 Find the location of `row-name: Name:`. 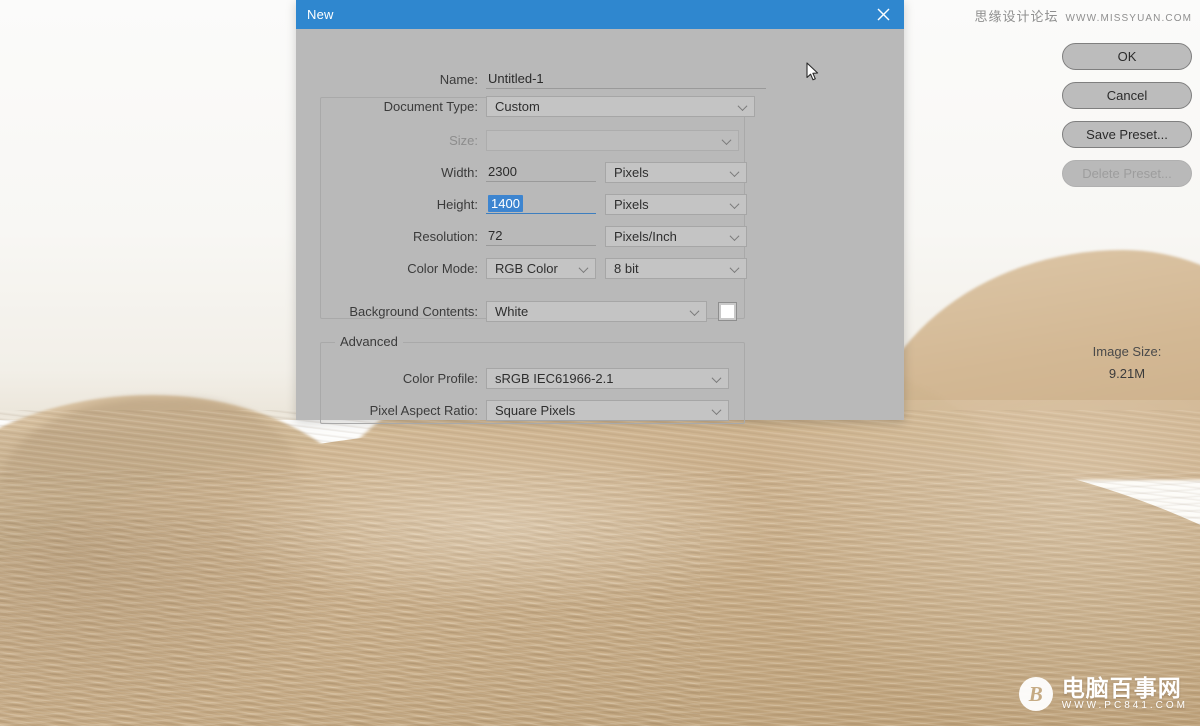

row-name: Name: is located at coordinates (548, 79).